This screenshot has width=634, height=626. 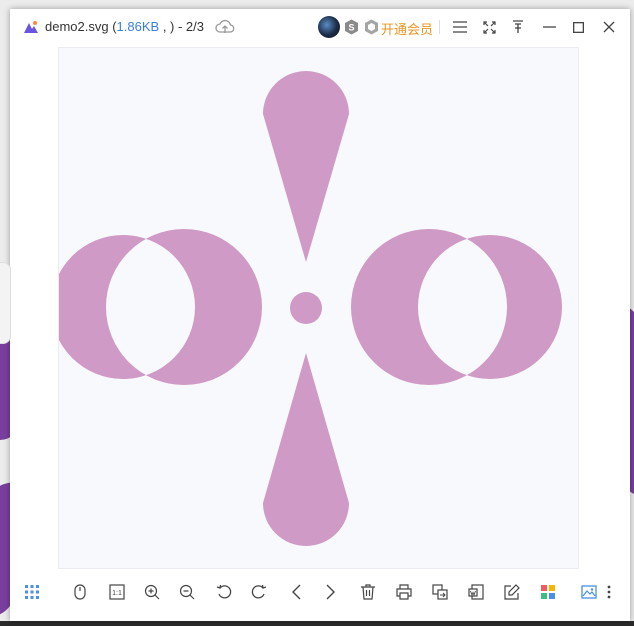 What do you see at coordinates (609, 27) in the screenshot?
I see `close-icon` at bounding box center [609, 27].